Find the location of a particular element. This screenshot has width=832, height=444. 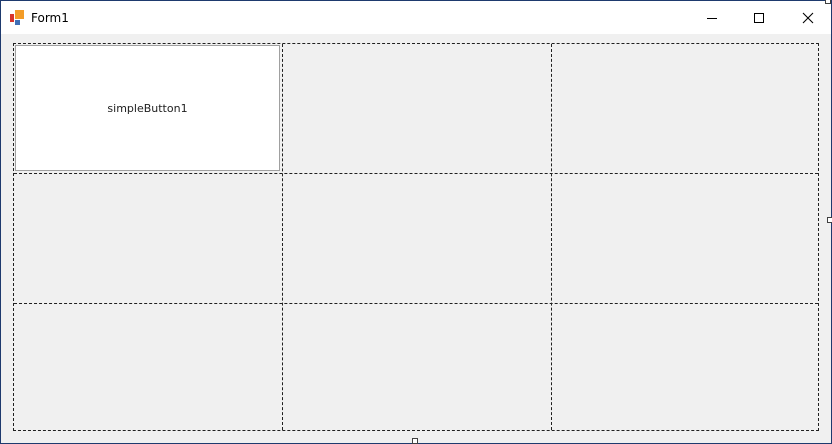

minimize-button is located at coordinates (712, 17).